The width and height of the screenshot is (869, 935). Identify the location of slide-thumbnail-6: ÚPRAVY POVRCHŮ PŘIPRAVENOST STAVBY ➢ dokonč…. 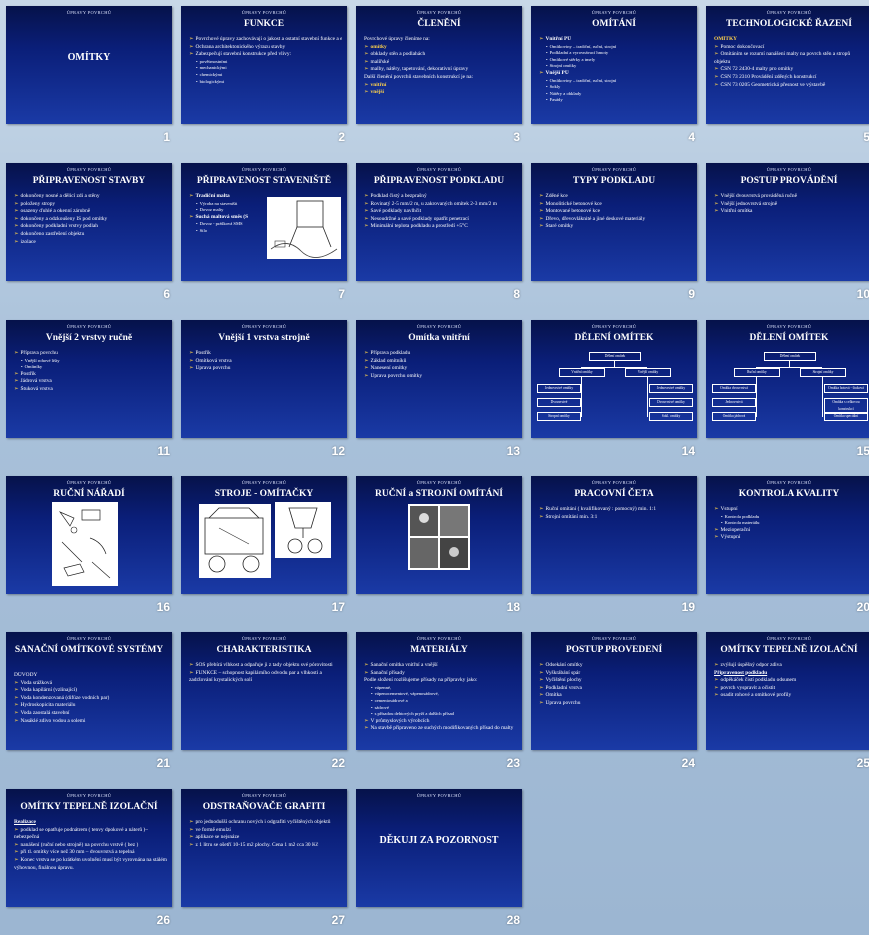
(89, 232).